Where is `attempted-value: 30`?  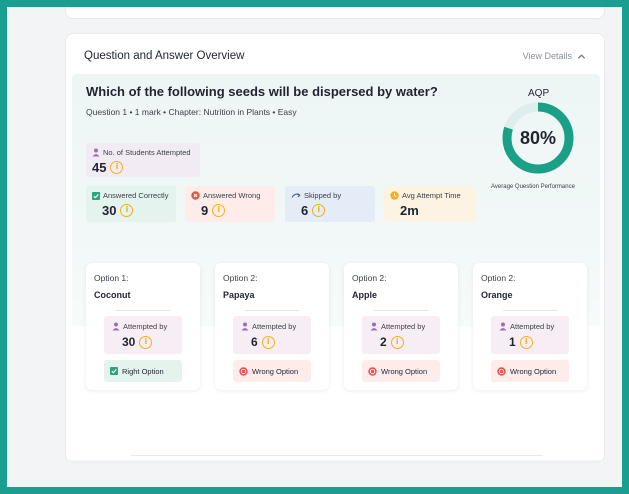 attempted-value: 30 is located at coordinates (129, 342).